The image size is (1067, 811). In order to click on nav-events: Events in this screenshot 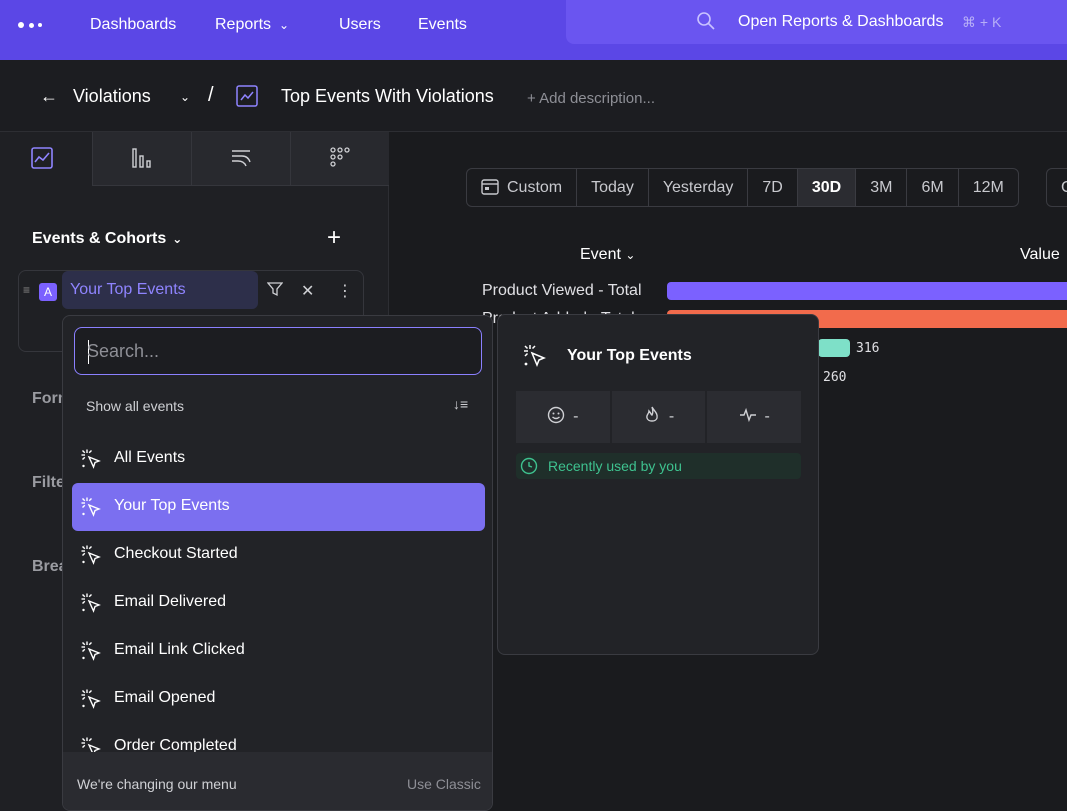, I will do `click(442, 25)`.